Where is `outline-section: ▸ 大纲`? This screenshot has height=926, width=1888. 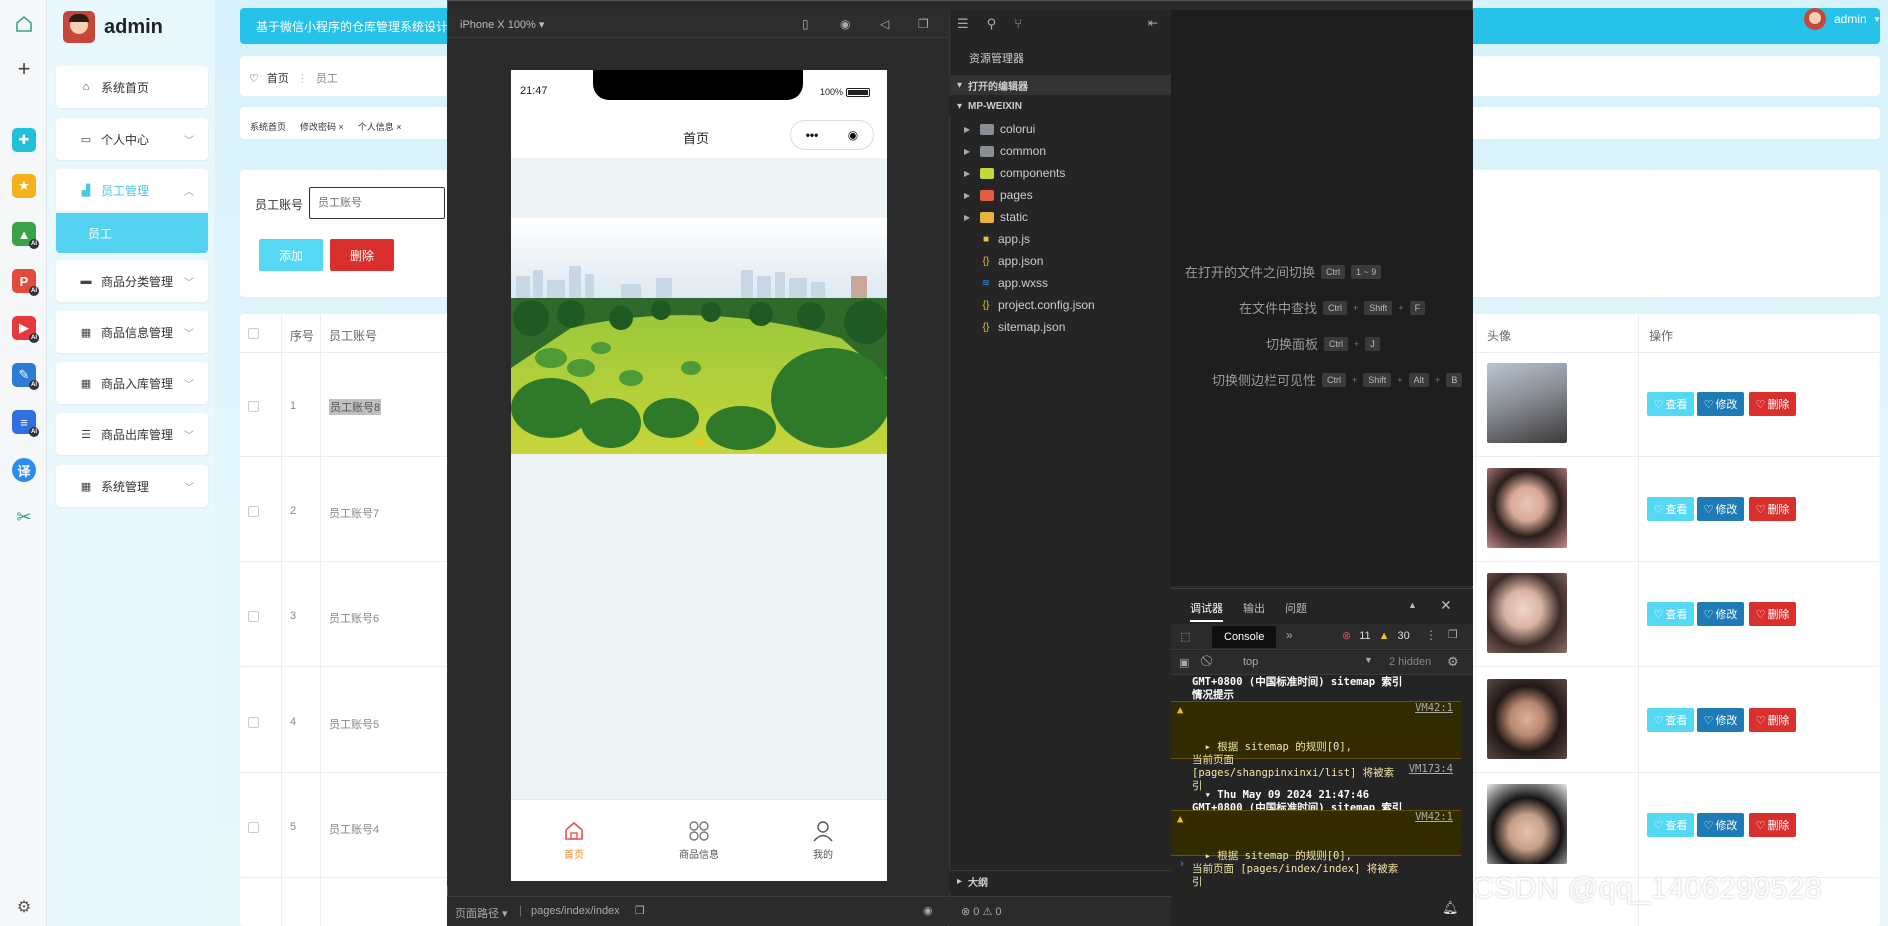
outline-section: ▸ 大纲 is located at coordinates (1060, 881).